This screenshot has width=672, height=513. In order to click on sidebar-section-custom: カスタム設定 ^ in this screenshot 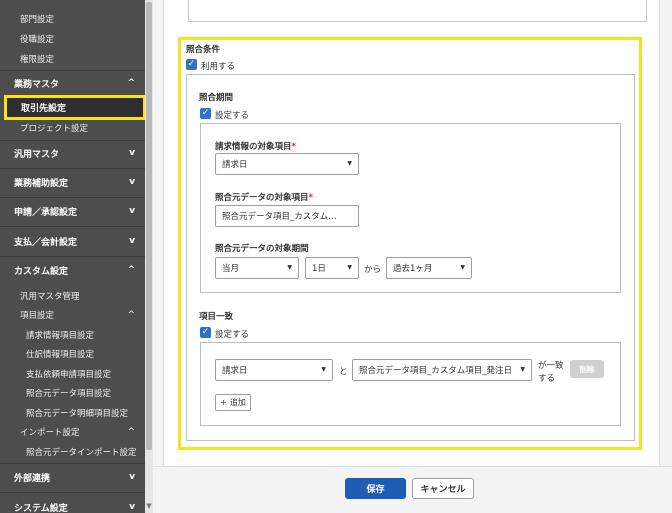, I will do `click(72, 270)`.